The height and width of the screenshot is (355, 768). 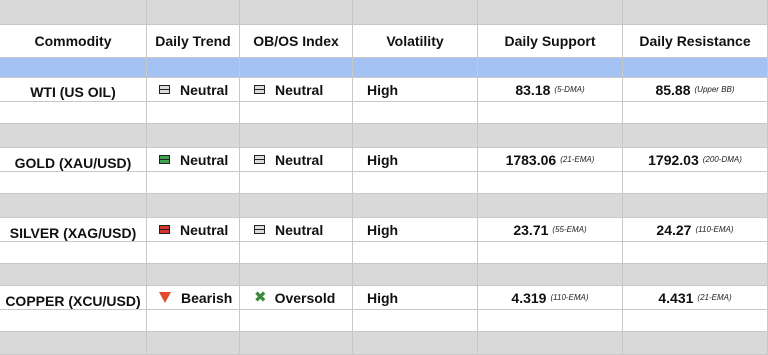 I want to click on support-value: 23.71, so click(x=531, y=229).